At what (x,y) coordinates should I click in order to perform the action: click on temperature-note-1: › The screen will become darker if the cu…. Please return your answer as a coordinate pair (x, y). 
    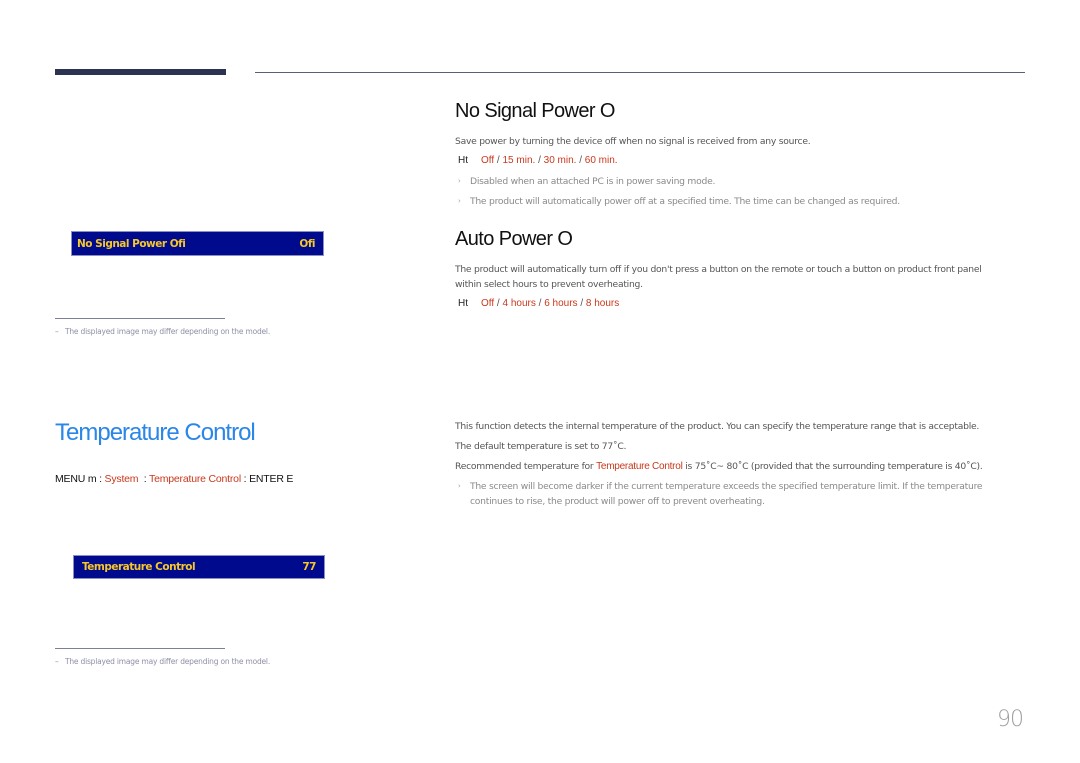
    Looking at the image, I should click on (720, 486).